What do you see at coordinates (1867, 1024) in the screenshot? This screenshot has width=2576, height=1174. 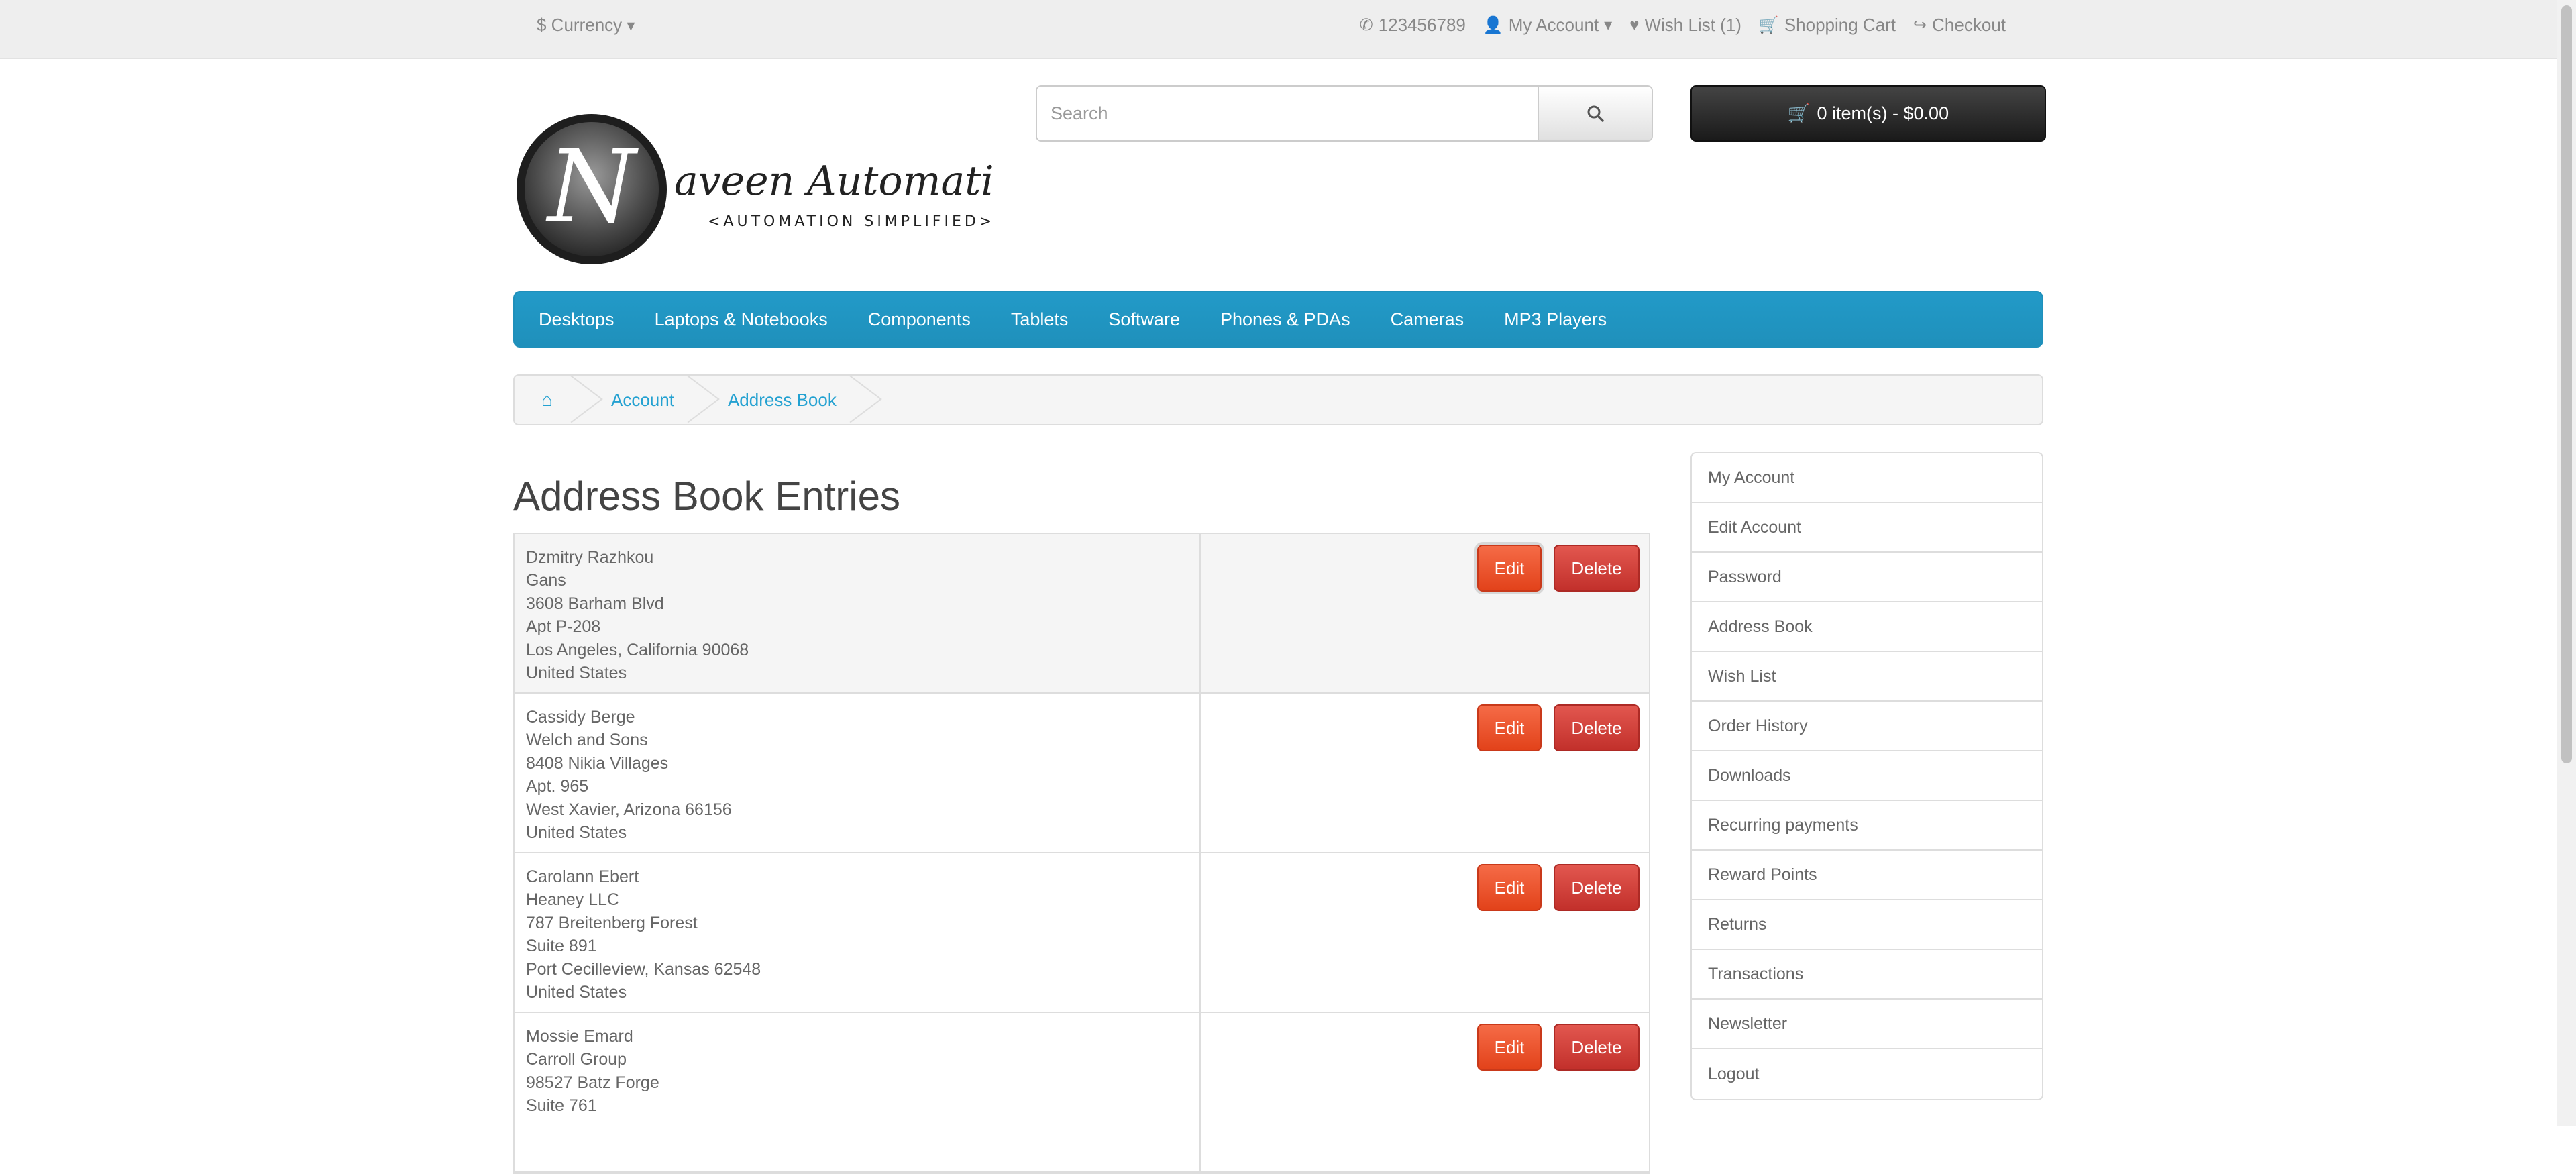 I see `sidebar-item-newsletter: Newsletter` at bounding box center [1867, 1024].